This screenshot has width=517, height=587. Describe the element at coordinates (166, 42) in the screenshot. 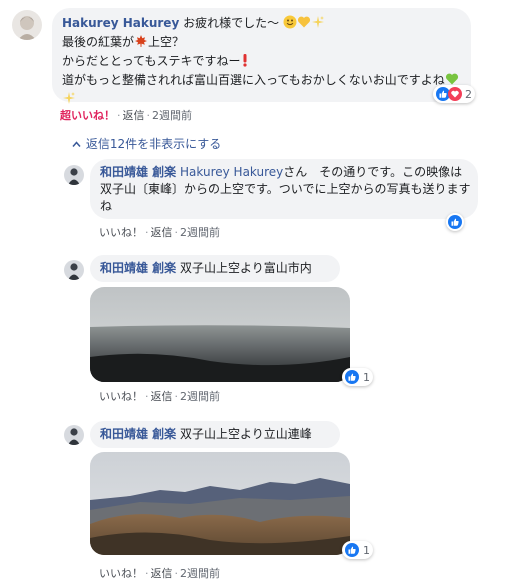

I see `comment-text-line-2b: 上空？` at that location.